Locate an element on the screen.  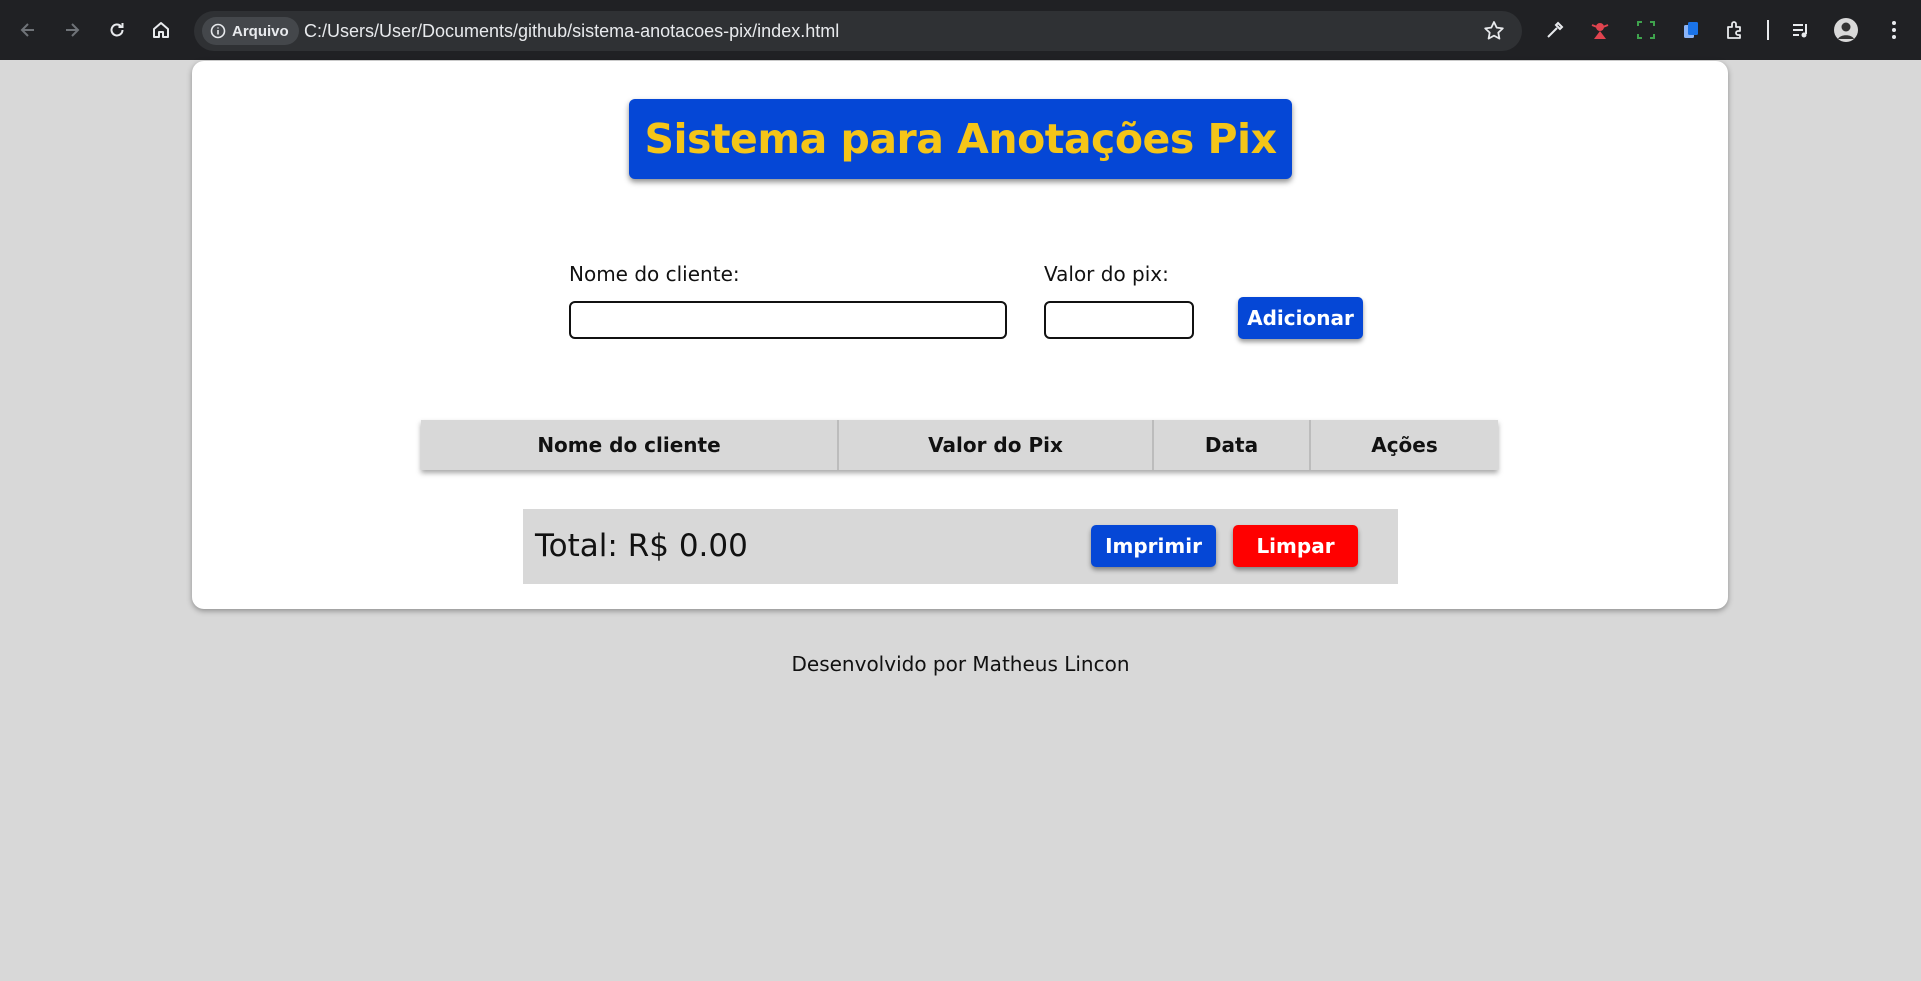
media-queue-icon is located at coordinates (1801, 30).